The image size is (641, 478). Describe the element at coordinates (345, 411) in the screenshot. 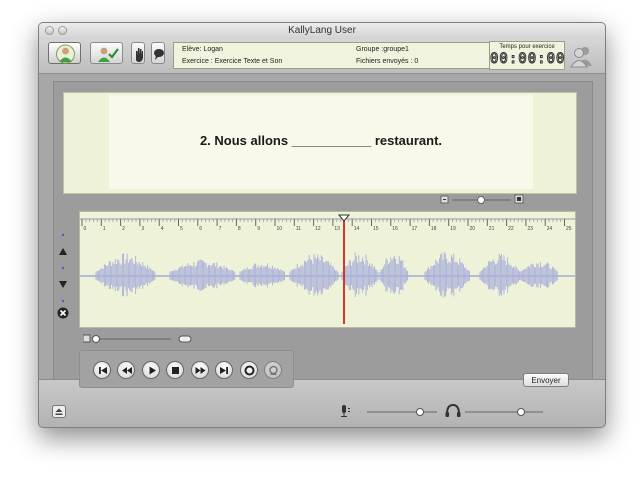

I see `microphone-icon` at that location.